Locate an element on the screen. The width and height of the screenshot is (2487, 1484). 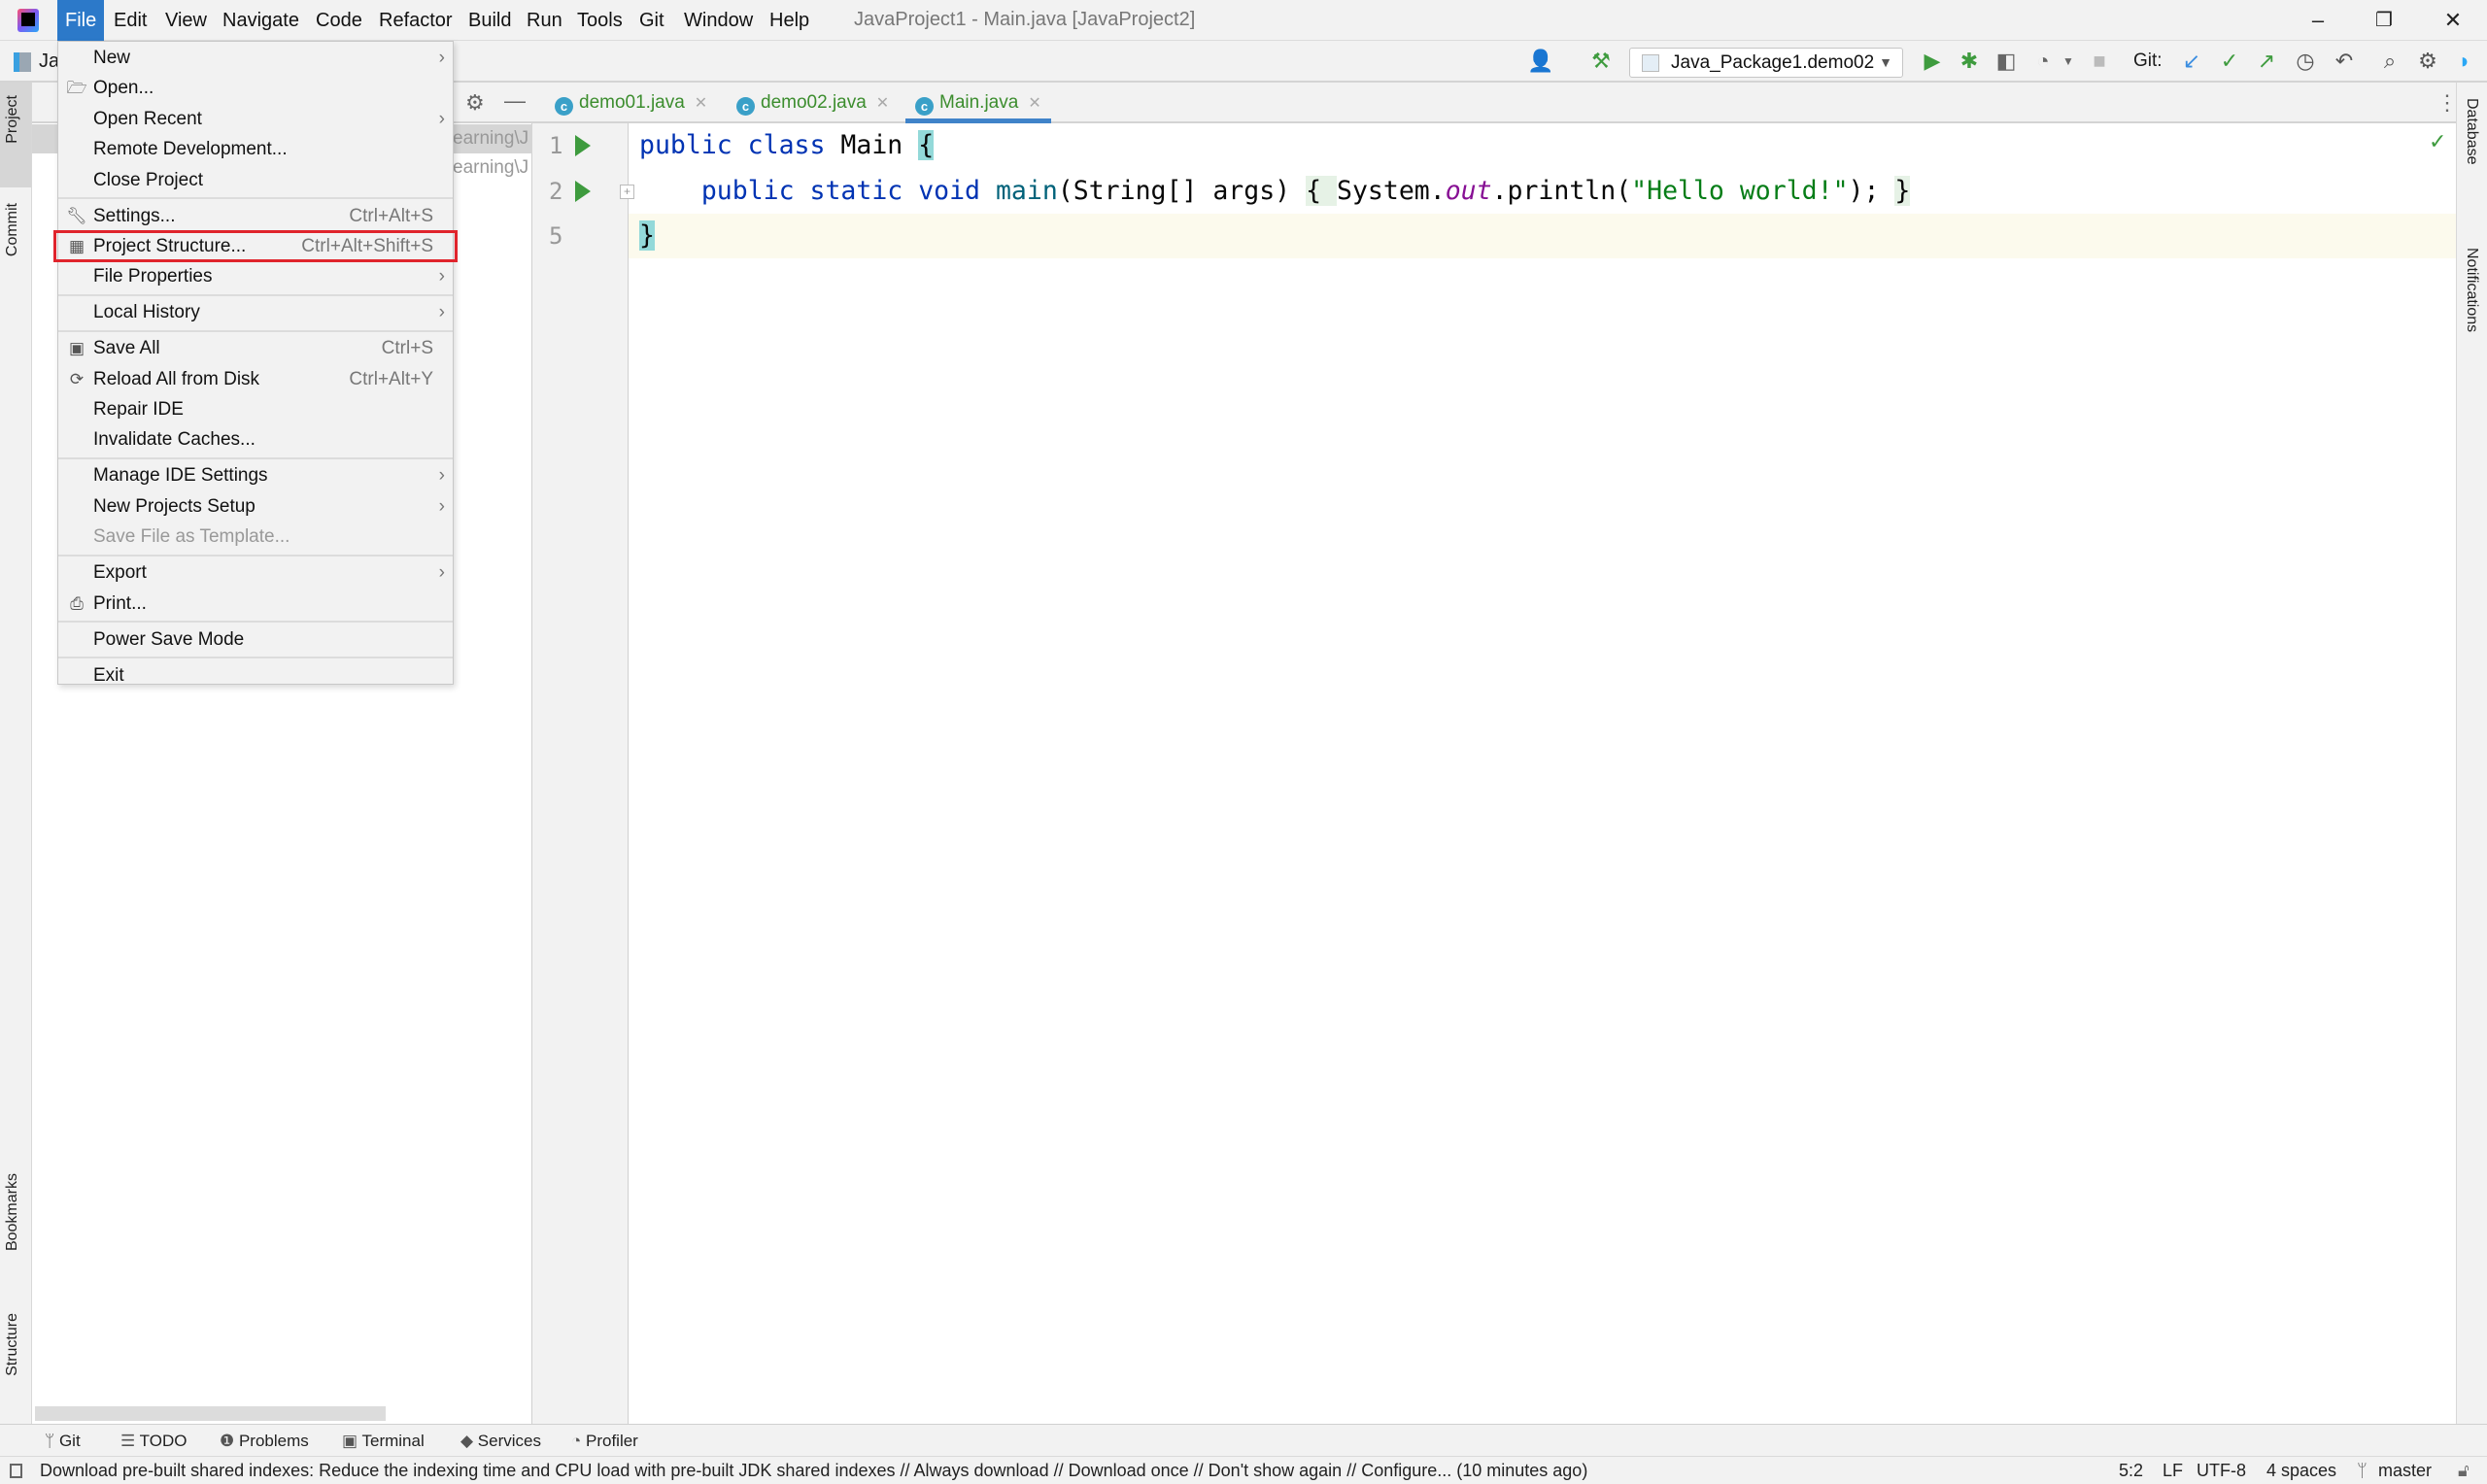
menu-tools: Tools is located at coordinates (600, 20).